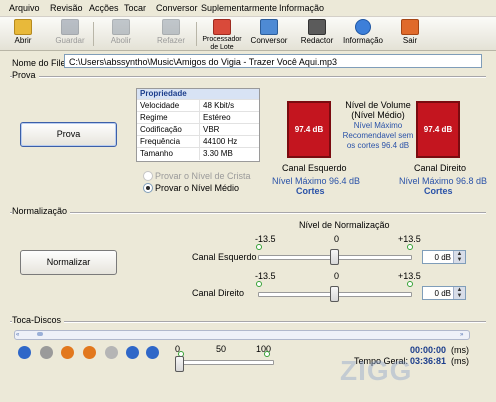 This screenshot has height=402, width=496. What do you see at coordinates (410, 27) in the screenshot?
I see `exit-icon` at bounding box center [410, 27].